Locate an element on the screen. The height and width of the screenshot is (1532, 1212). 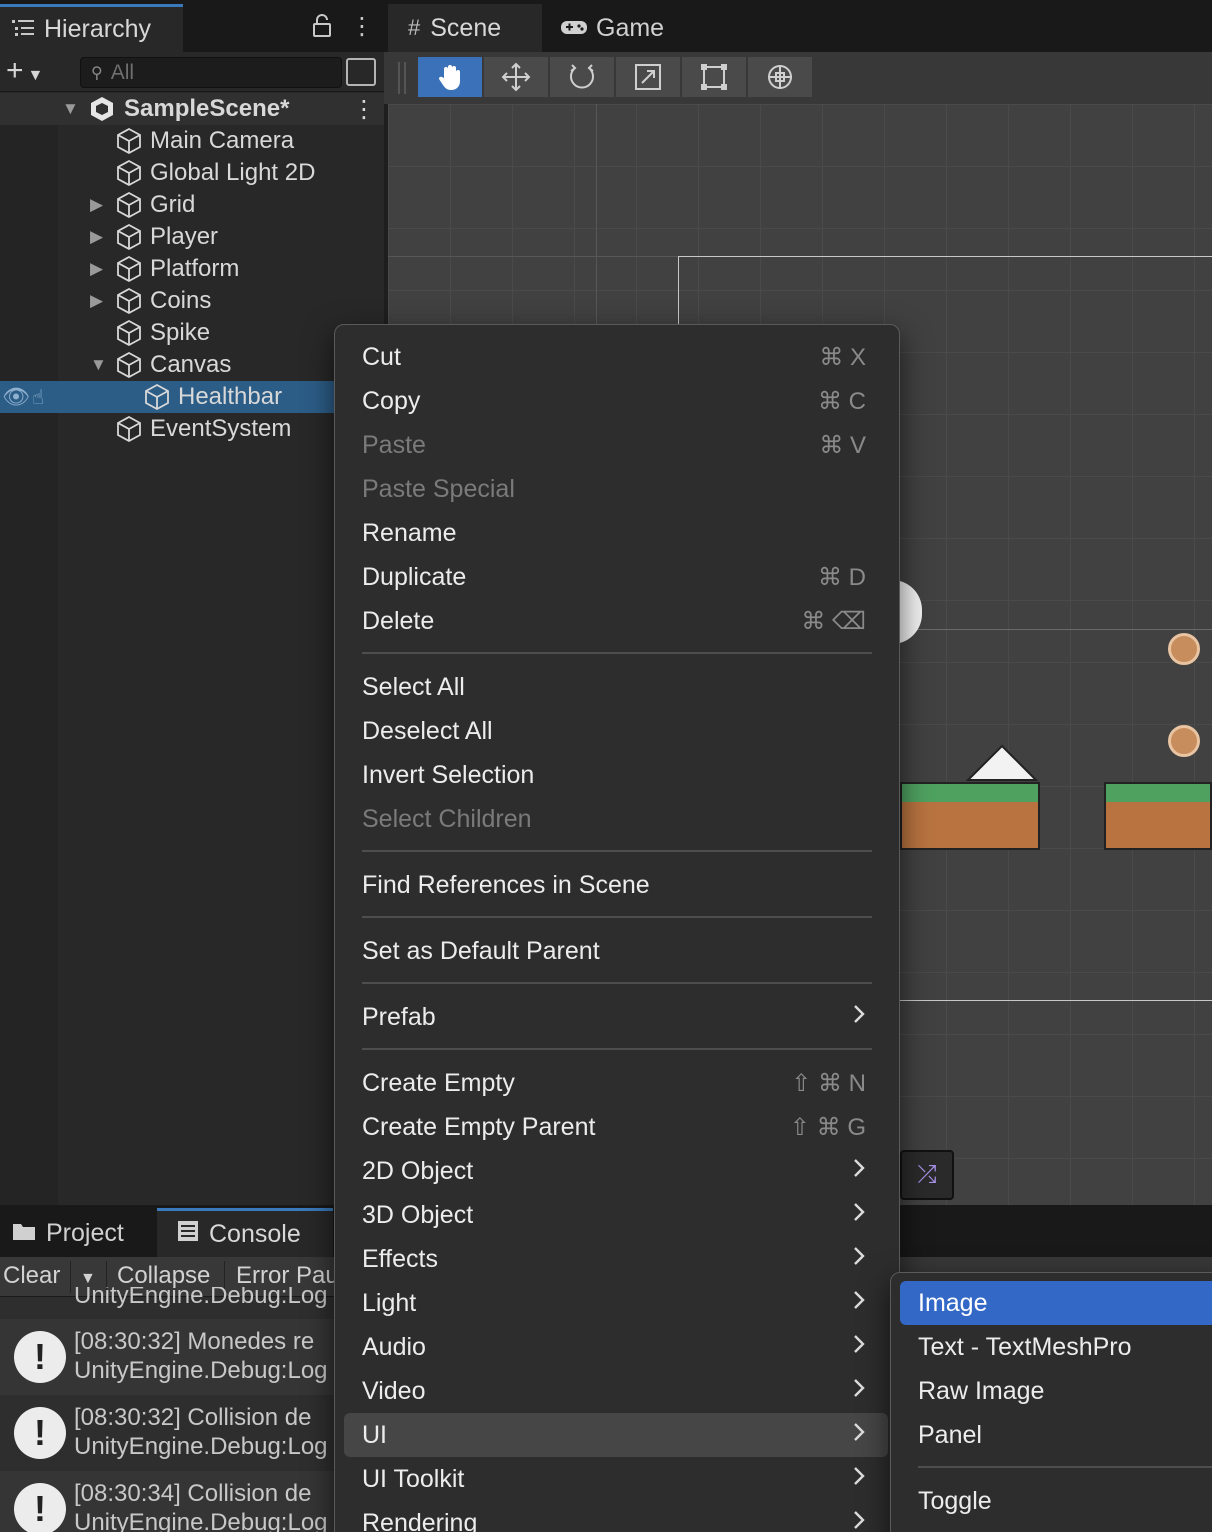
search-scene-icon is located at coordinates (361, 72).